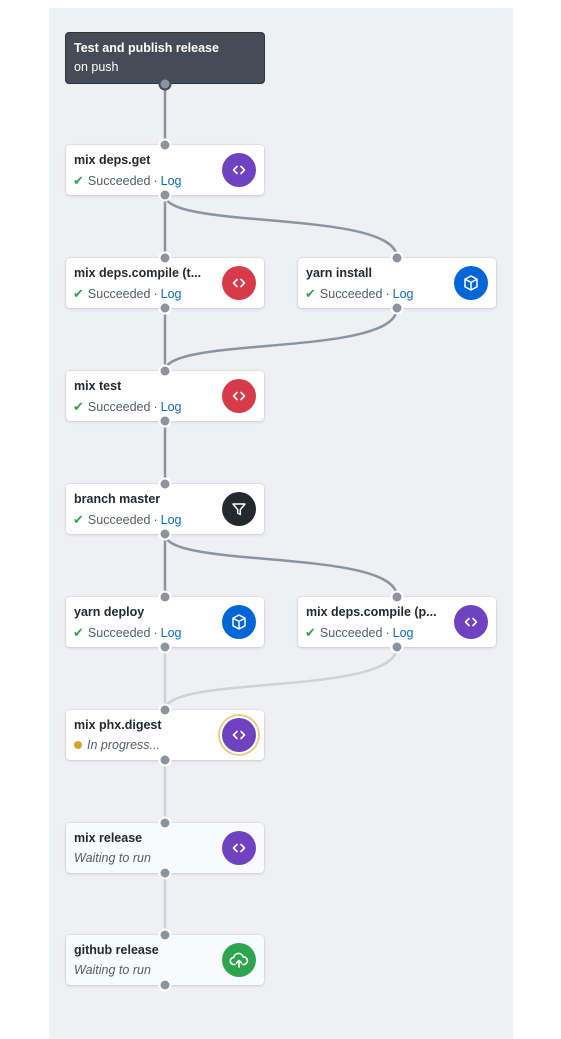  I want to click on job-title: yarn deploy, so click(109, 612).